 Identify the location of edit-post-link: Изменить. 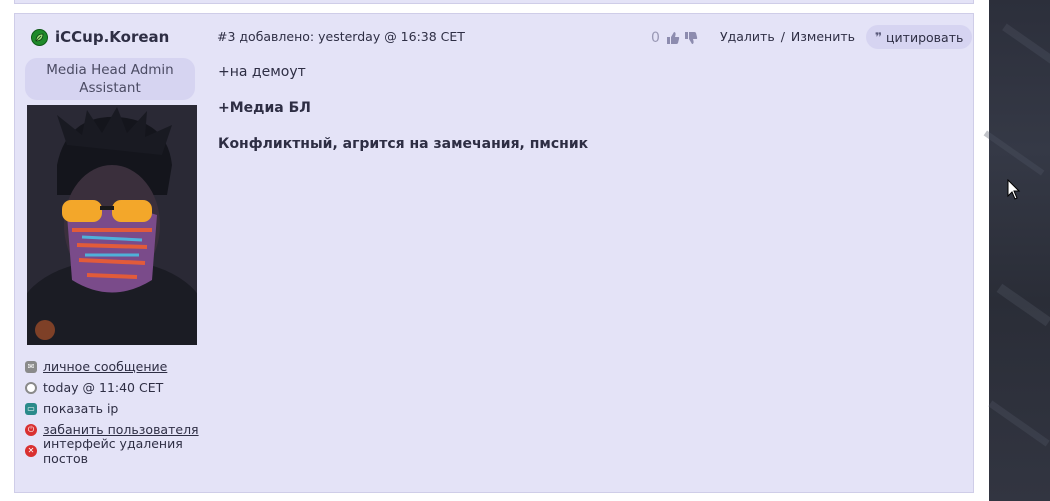
(823, 36).